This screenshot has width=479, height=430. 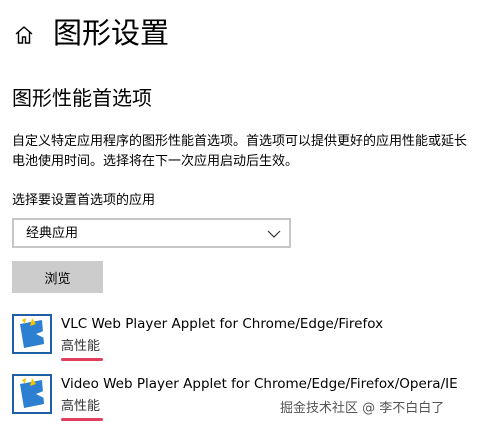 What do you see at coordinates (111, 33) in the screenshot?
I see `page-title: 图形设置` at bounding box center [111, 33].